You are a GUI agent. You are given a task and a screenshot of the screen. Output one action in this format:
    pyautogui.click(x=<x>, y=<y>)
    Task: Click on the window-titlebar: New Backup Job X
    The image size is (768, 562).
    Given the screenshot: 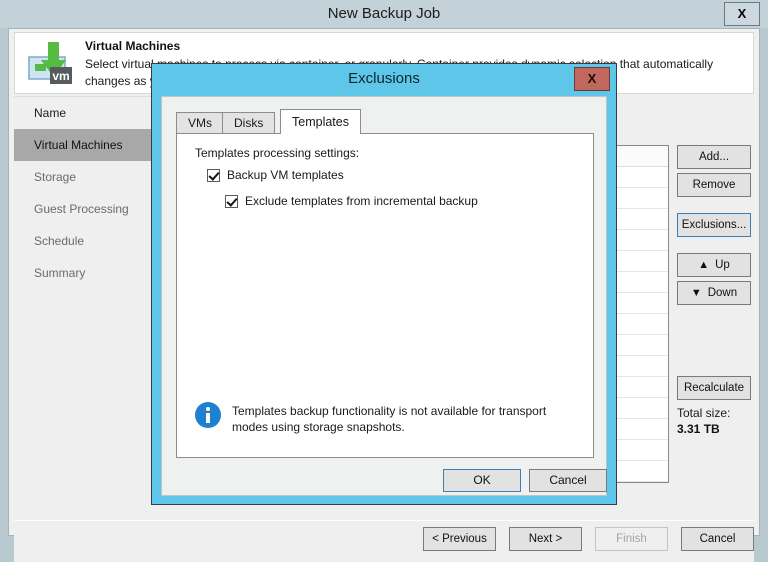 What is the action you would take?
    pyautogui.click(x=384, y=14)
    